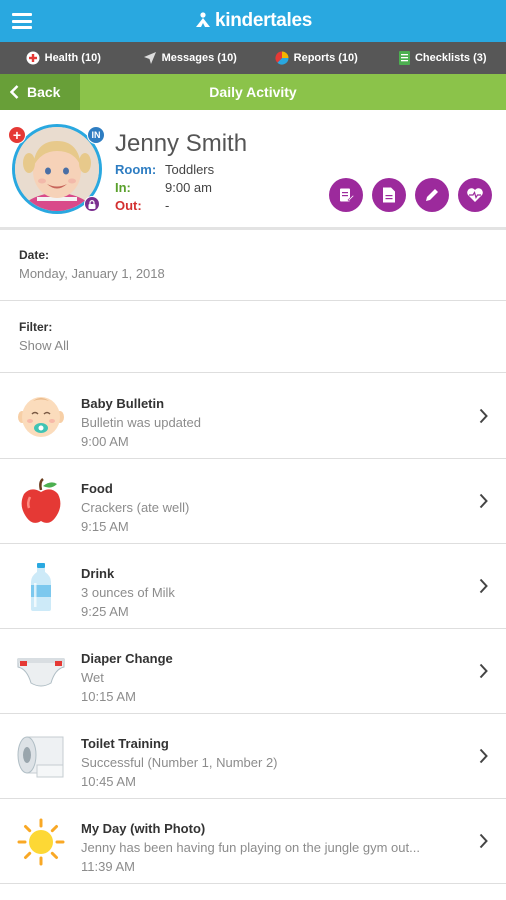 This screenshot has height=900, width=506. I want to click on in-value: 9:00 am, so click(188, 187).